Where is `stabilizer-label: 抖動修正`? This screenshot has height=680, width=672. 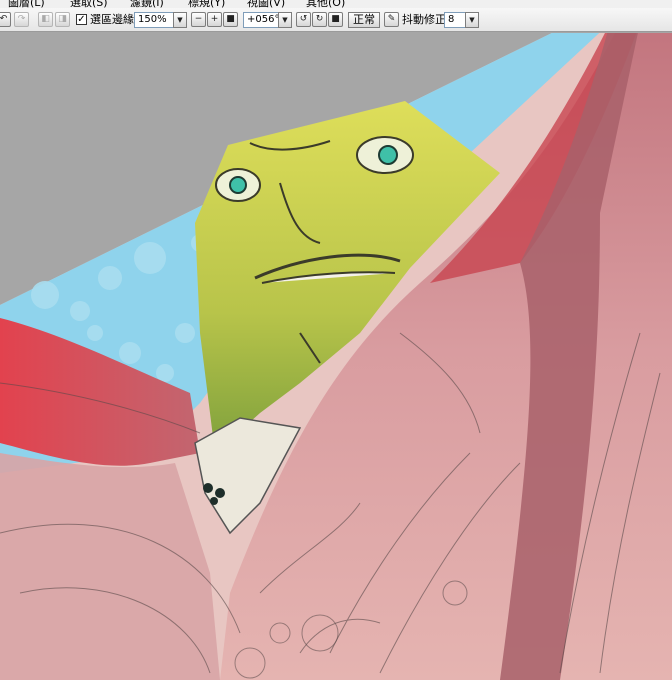
stabilizer-label: 抖動修正 is located at coordinates (424, 19).